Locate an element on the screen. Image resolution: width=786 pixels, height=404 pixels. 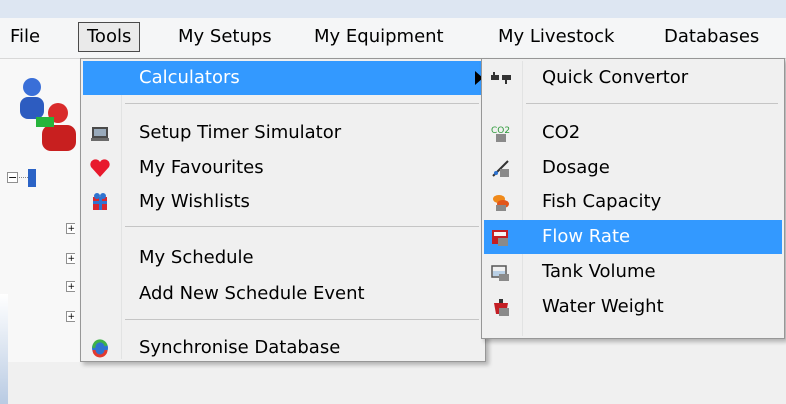
timer-simulator-icon is located at coordinates (100, 134).